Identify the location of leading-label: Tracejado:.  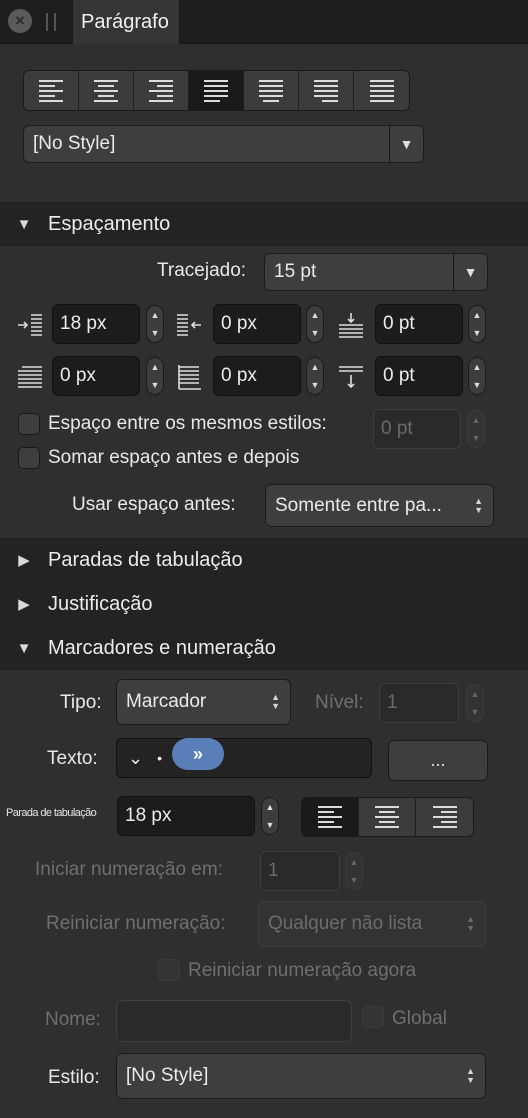
(202, 270).